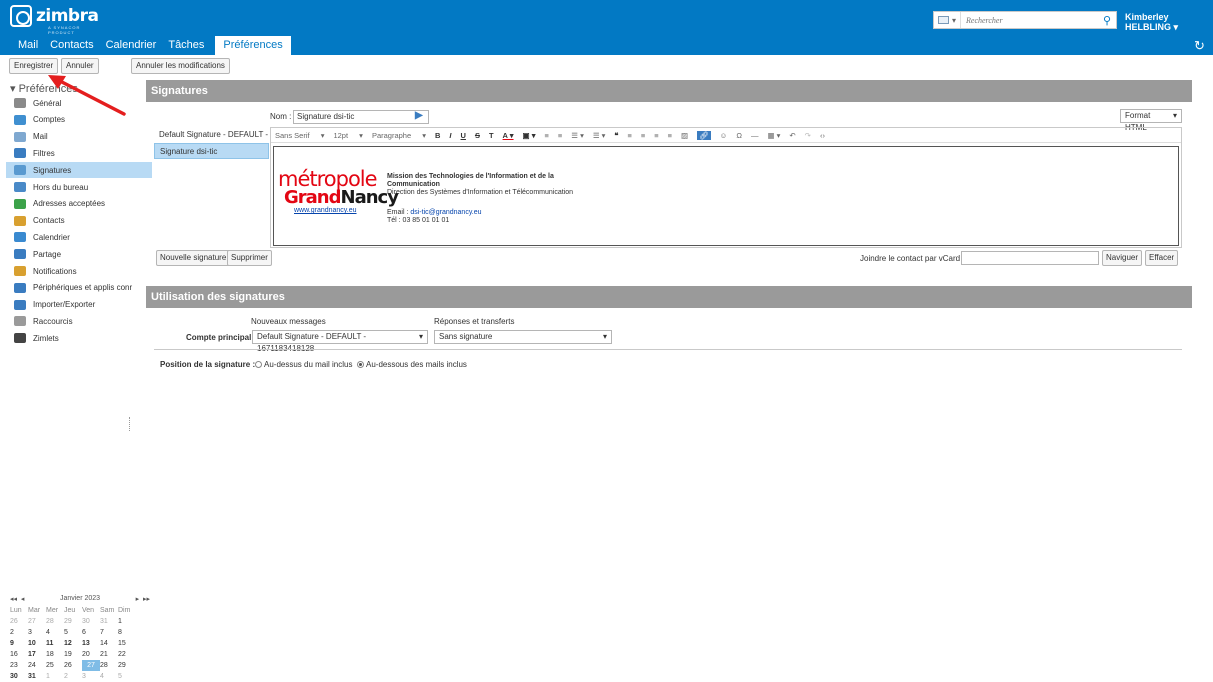 The image size is (1213, 682). What do you see at coordinates (792, 135) in the screenshot?
I see `undo-icon: ↶` at bounding box center [792, 135].